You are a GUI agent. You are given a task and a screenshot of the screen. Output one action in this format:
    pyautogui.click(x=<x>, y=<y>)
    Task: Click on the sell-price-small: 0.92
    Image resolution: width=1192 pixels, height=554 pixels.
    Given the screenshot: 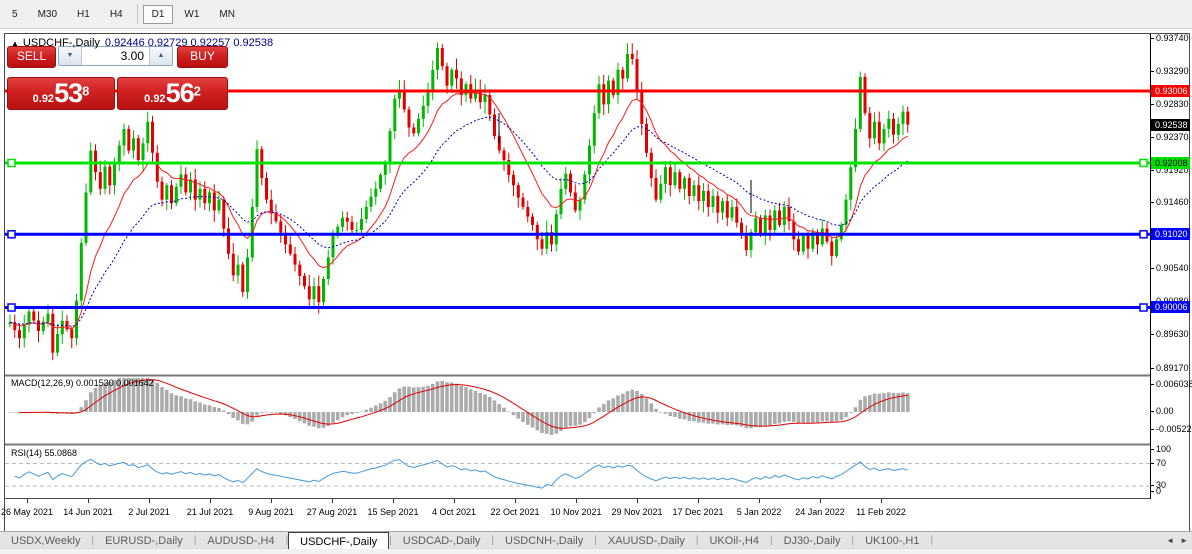 What is the action you would take?
    pyautogui.click(x=43, y=99)
    